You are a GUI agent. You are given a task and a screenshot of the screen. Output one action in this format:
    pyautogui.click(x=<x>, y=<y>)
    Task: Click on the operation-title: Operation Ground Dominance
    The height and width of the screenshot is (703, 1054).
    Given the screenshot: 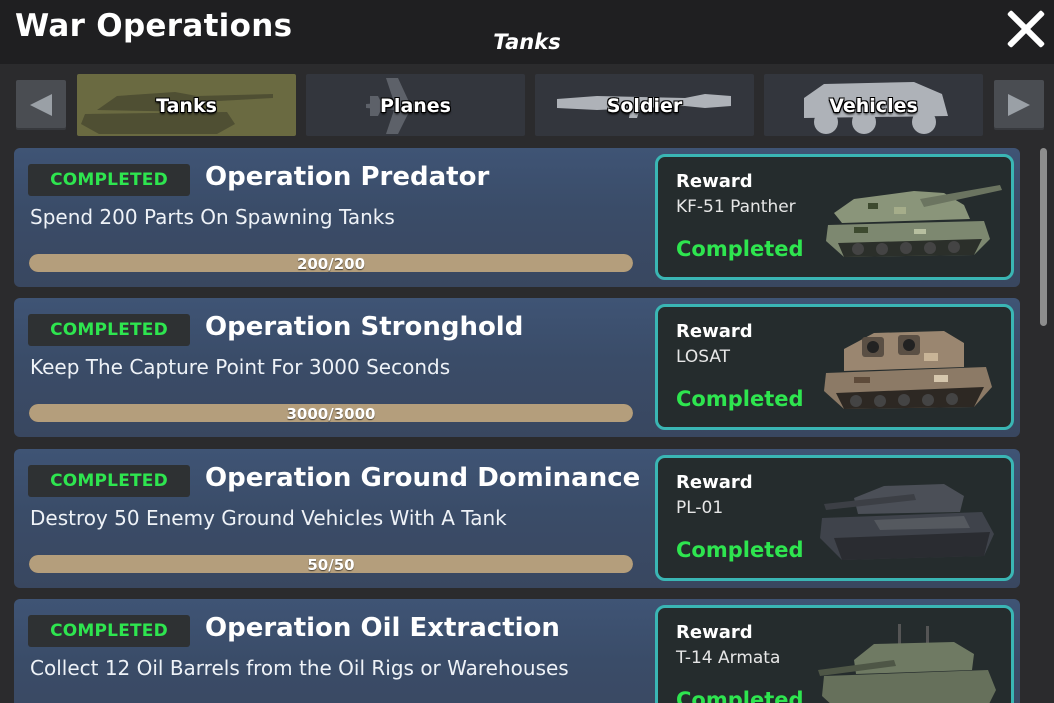 What is the action you would take?
    pyautogui.click(x=423, y=478)
    